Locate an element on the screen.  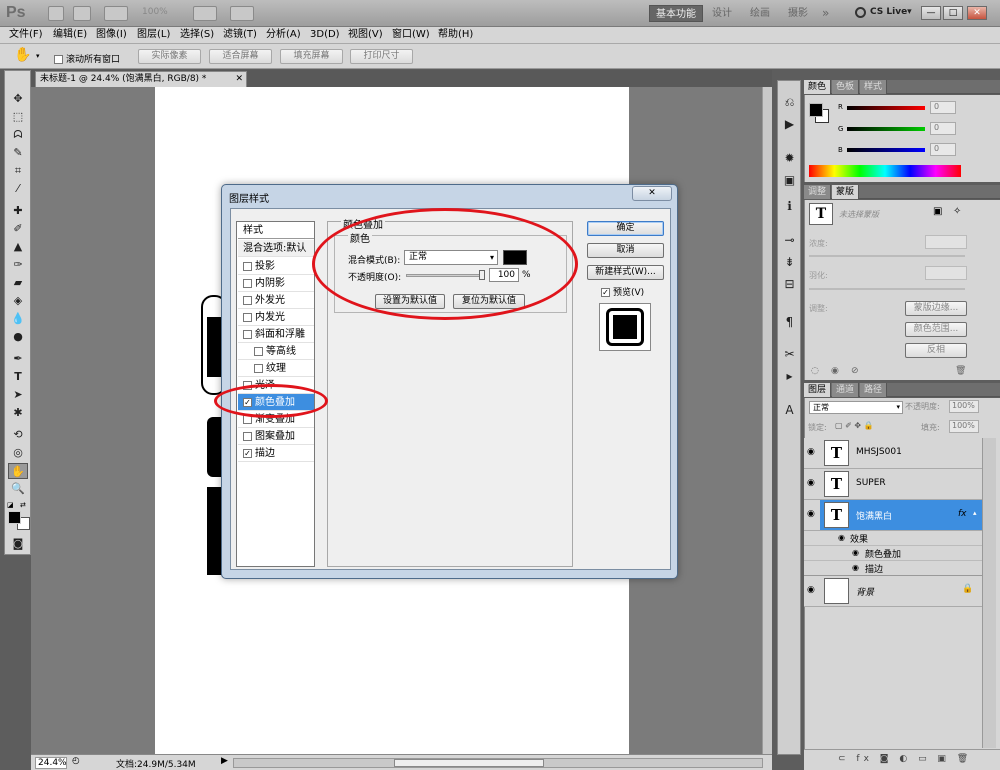
style-item-contour: 等高线 is located at coordinates (276, 351).